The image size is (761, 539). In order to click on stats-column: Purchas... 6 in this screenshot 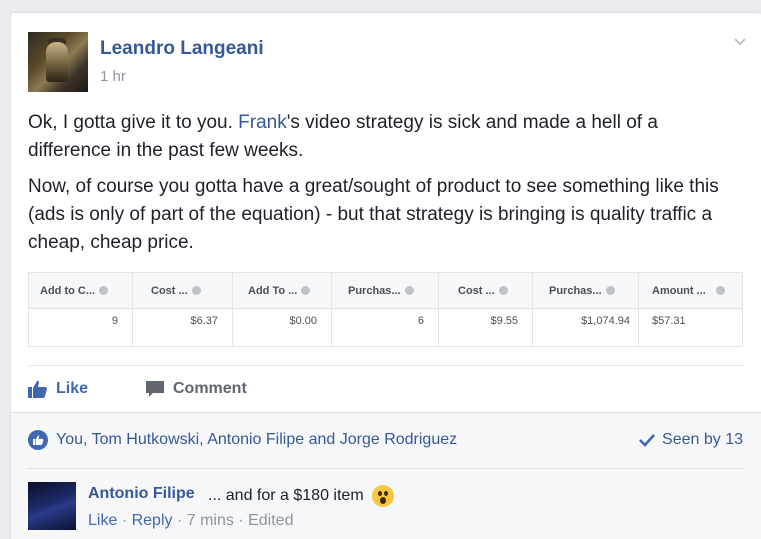, I will do `click(385, 309)`.